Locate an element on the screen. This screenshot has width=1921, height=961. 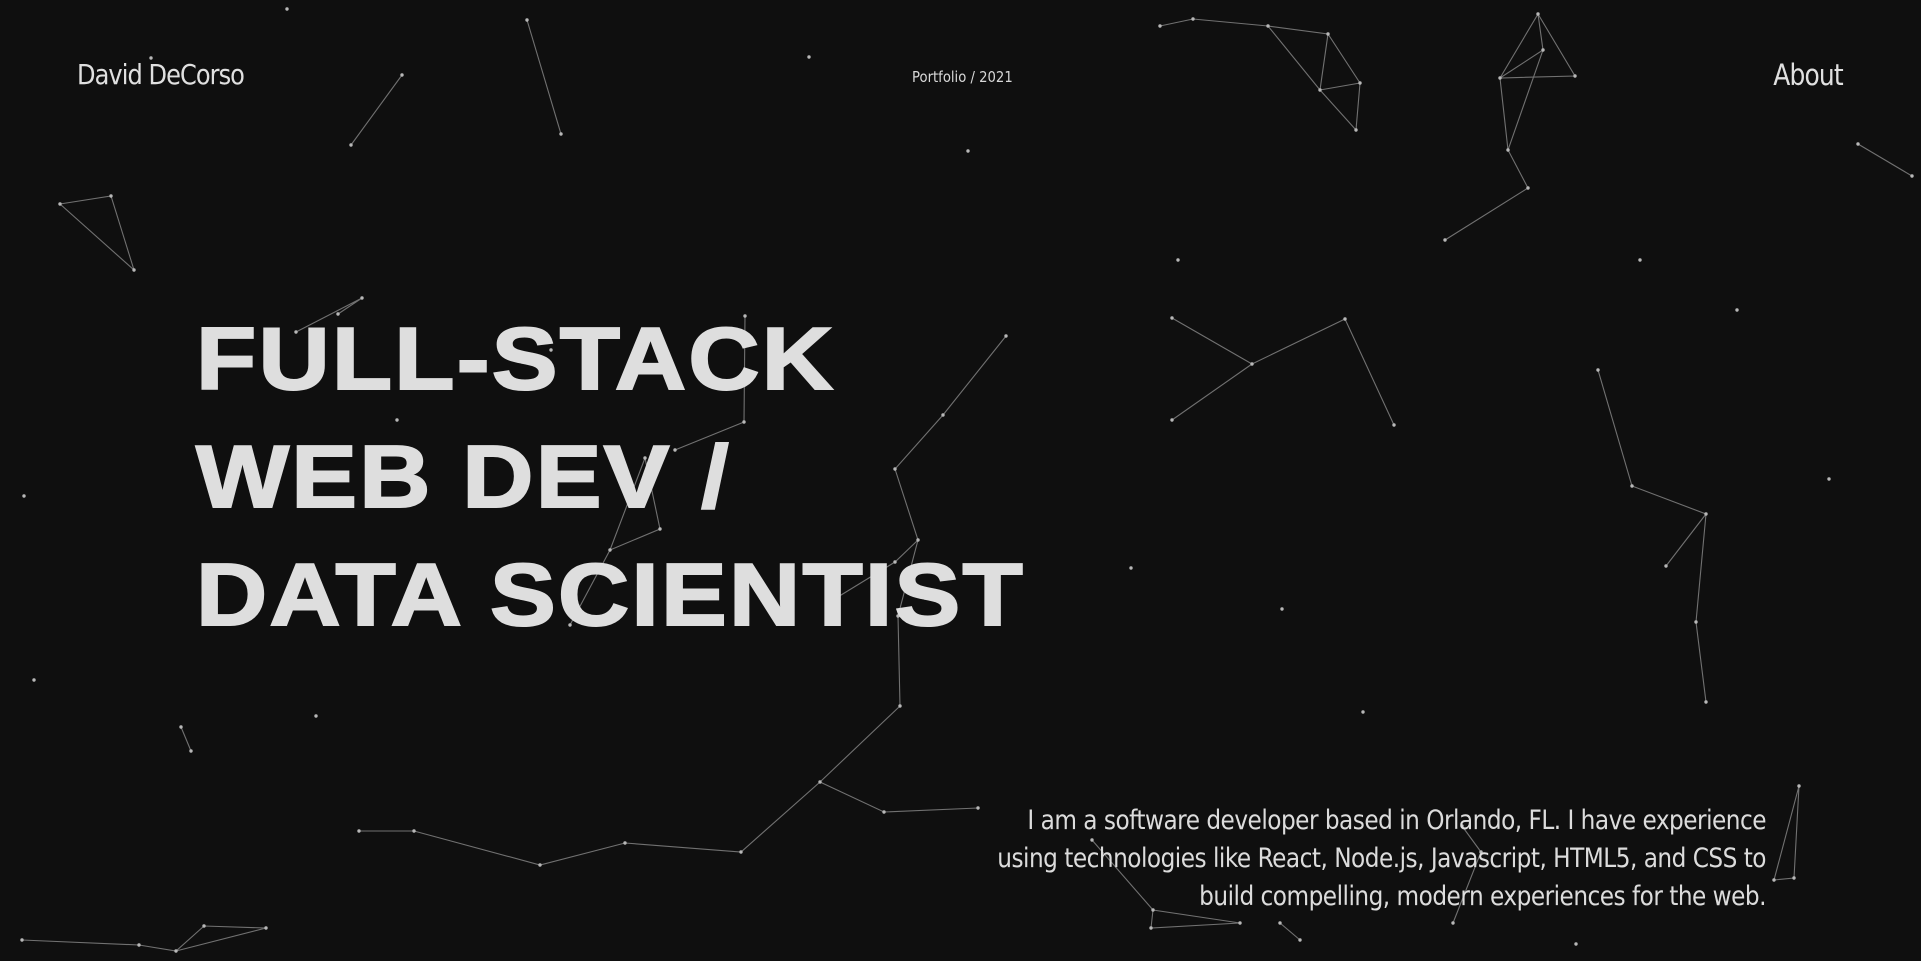
hero-line-2: WEB DEV / is located at coordinates (463, 476).